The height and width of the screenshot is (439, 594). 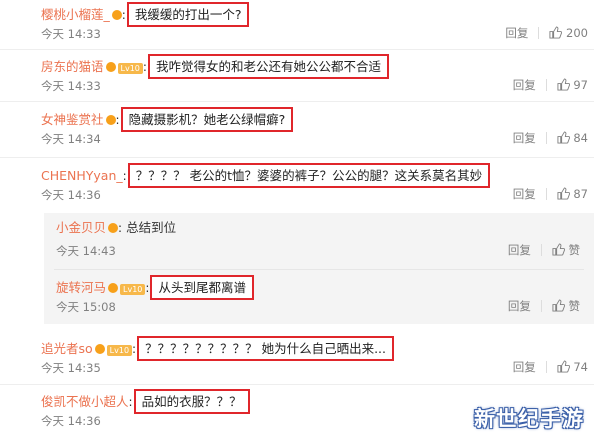 I want to click on username-link: 旋转河马, so click(x=81, y=287).